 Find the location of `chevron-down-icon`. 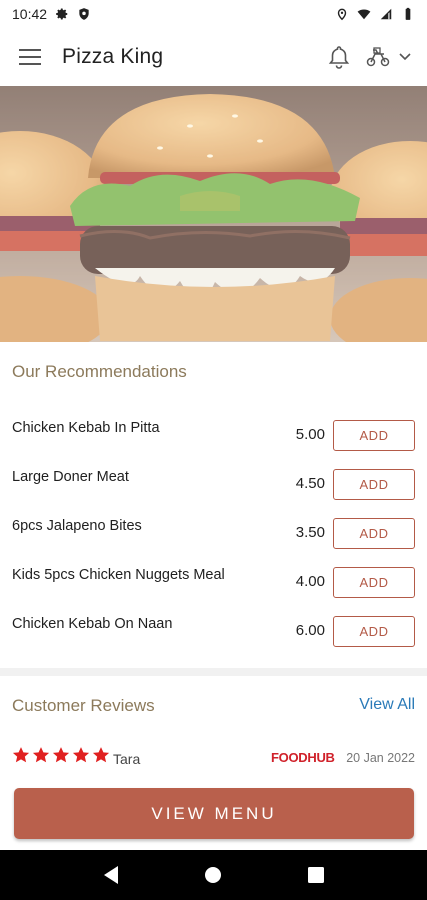

chevron-down-icon is located at coordinates (405, 57).